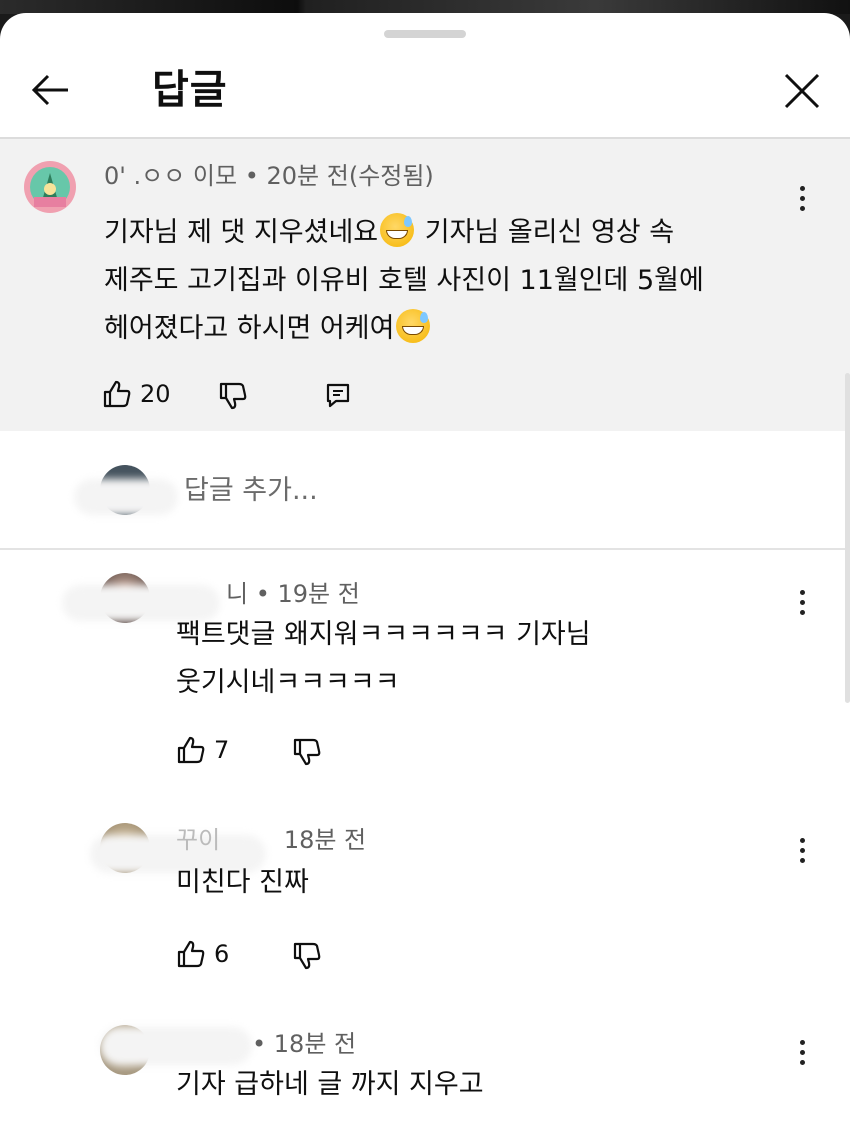 The height and width of the screenshot is (1147, 850). I want to click on like-count: 7, so click(222, 750).